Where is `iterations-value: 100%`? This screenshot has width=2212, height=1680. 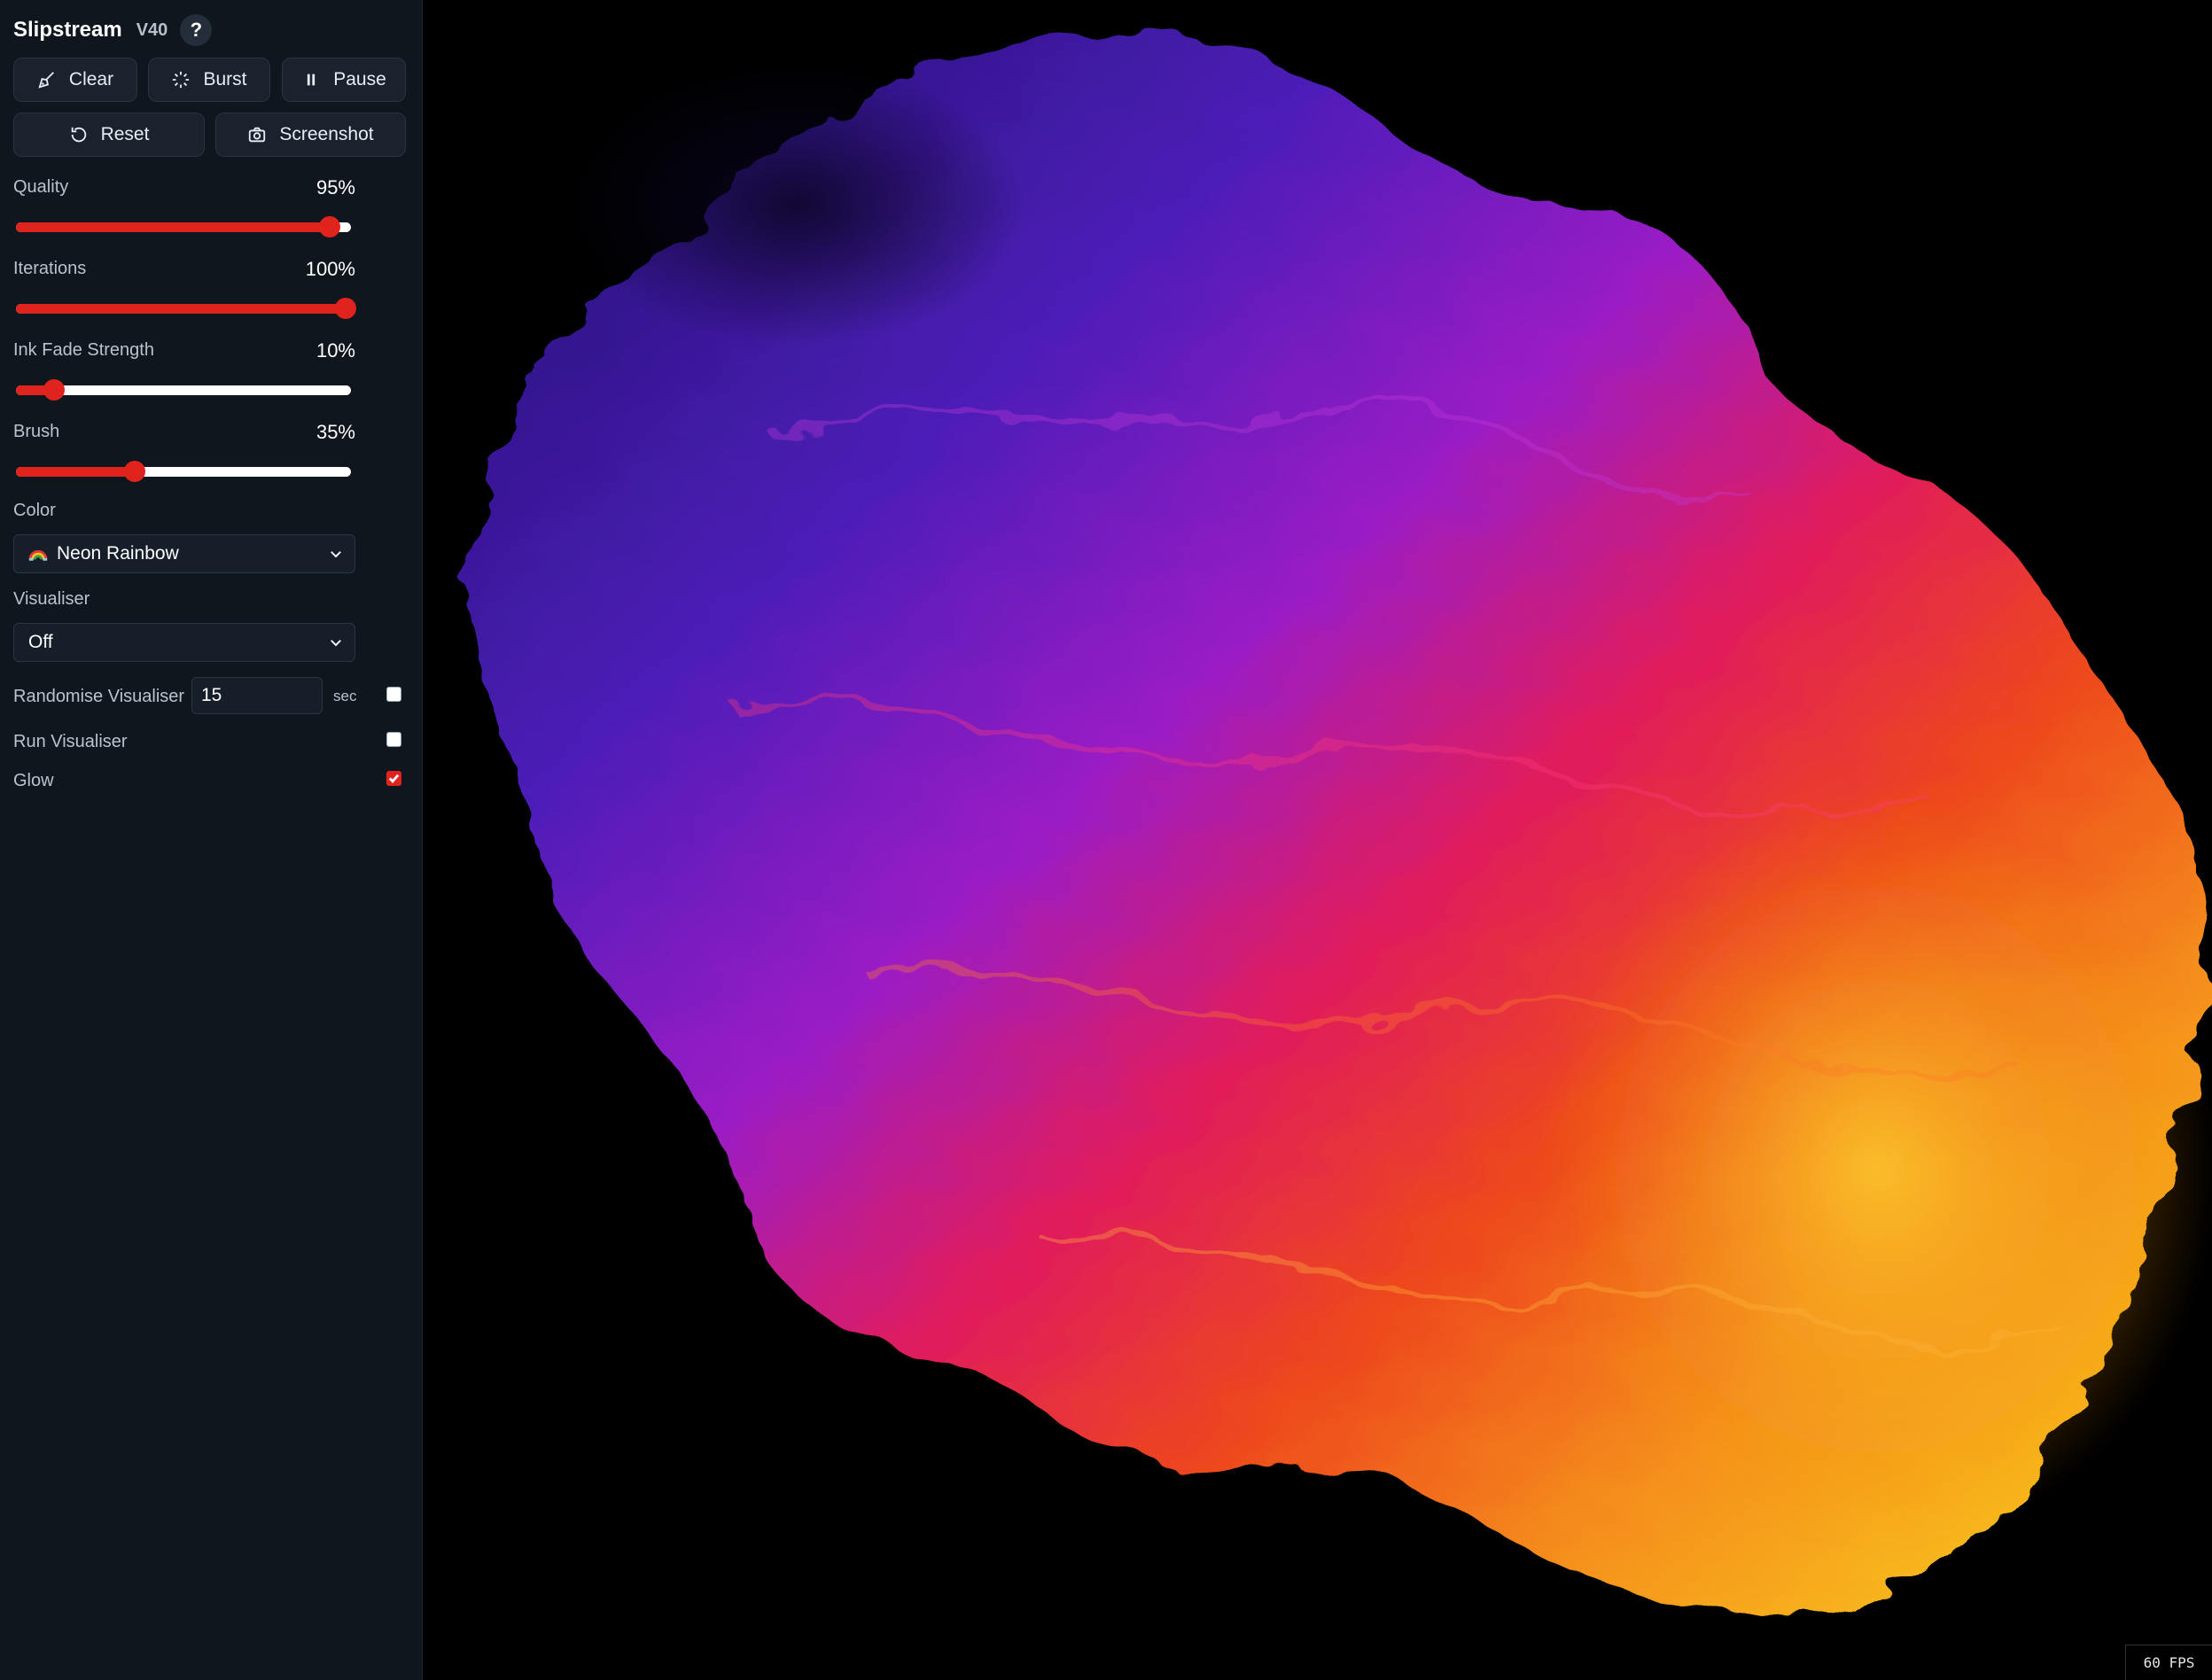 iterations-value: 100% is located at coordinates (330, 269).